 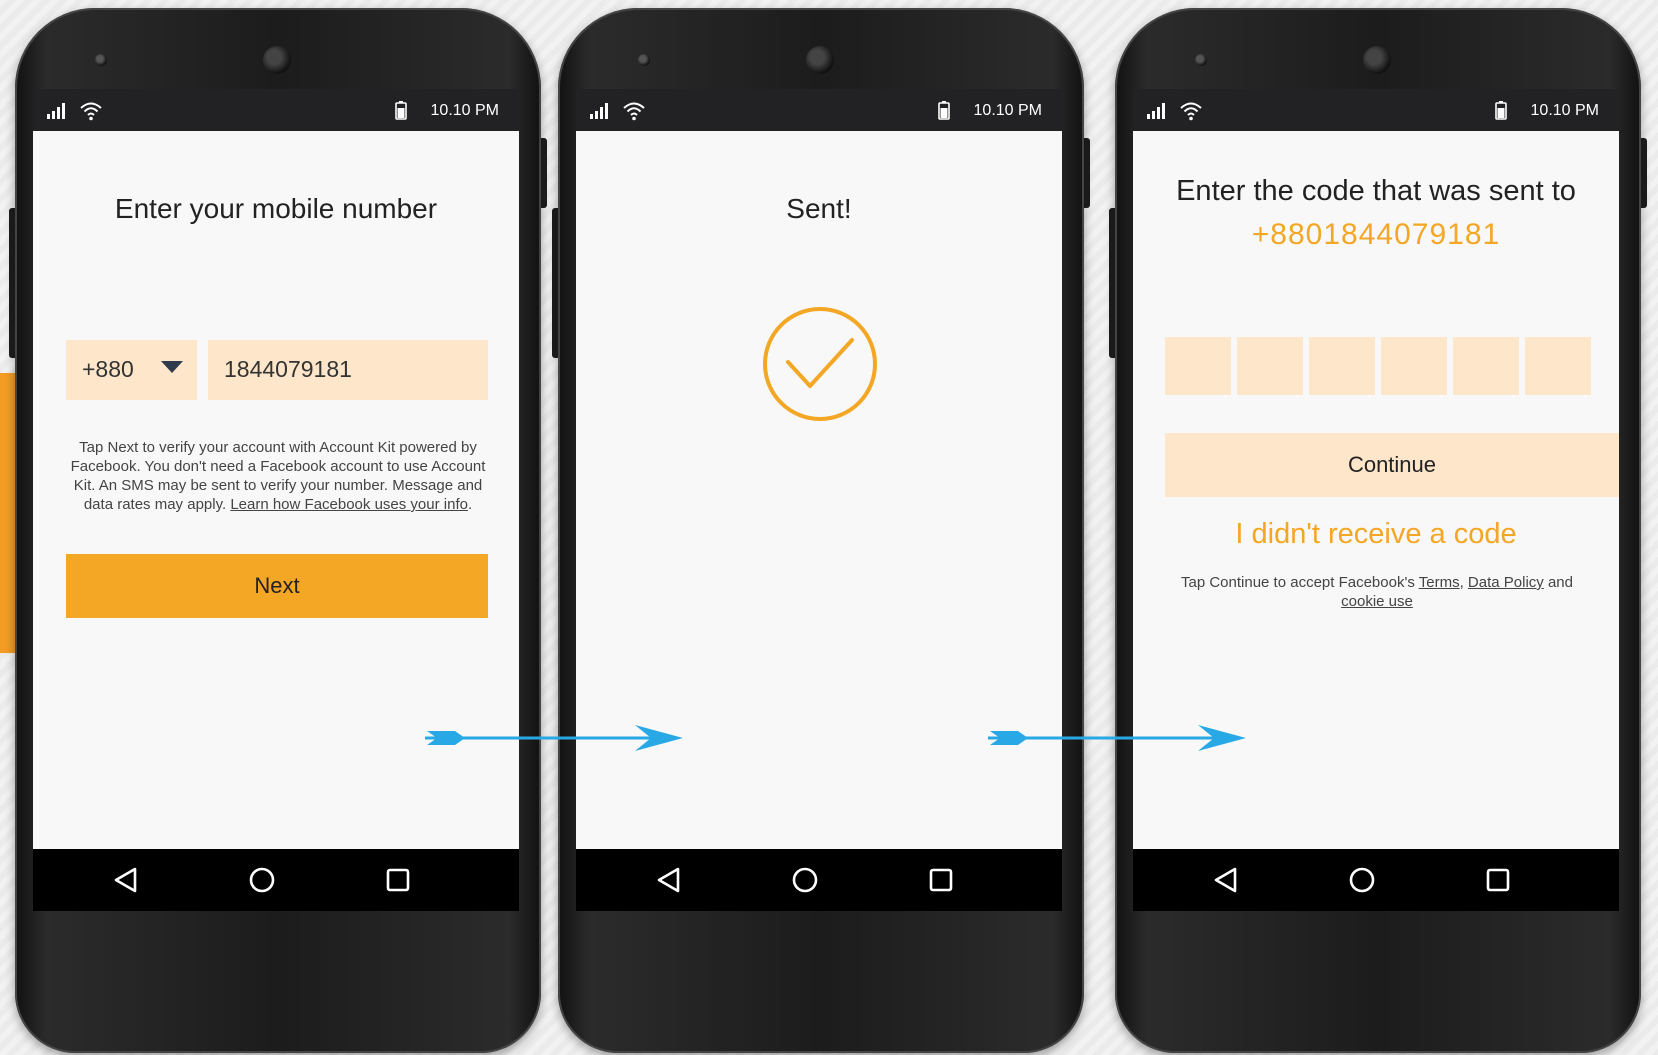 What do you see at coordinates (1558, 582) in the screenshot?
I see `terms-and: and` at bounding box center [1558, 582].